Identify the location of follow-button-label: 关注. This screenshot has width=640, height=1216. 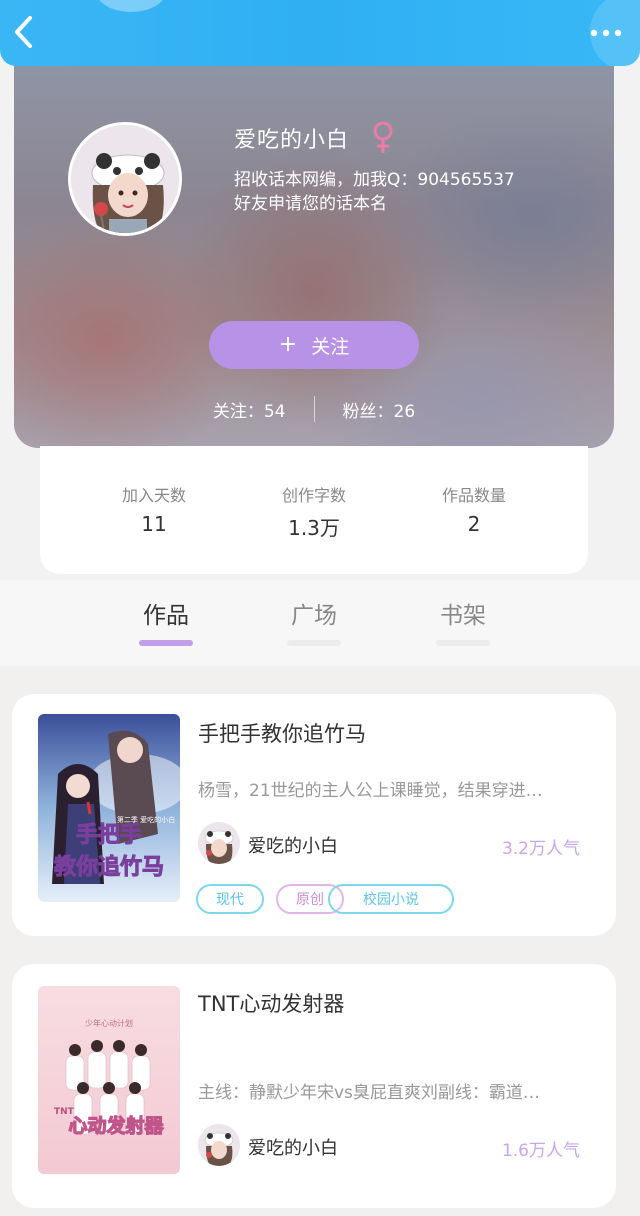
(330, 346).